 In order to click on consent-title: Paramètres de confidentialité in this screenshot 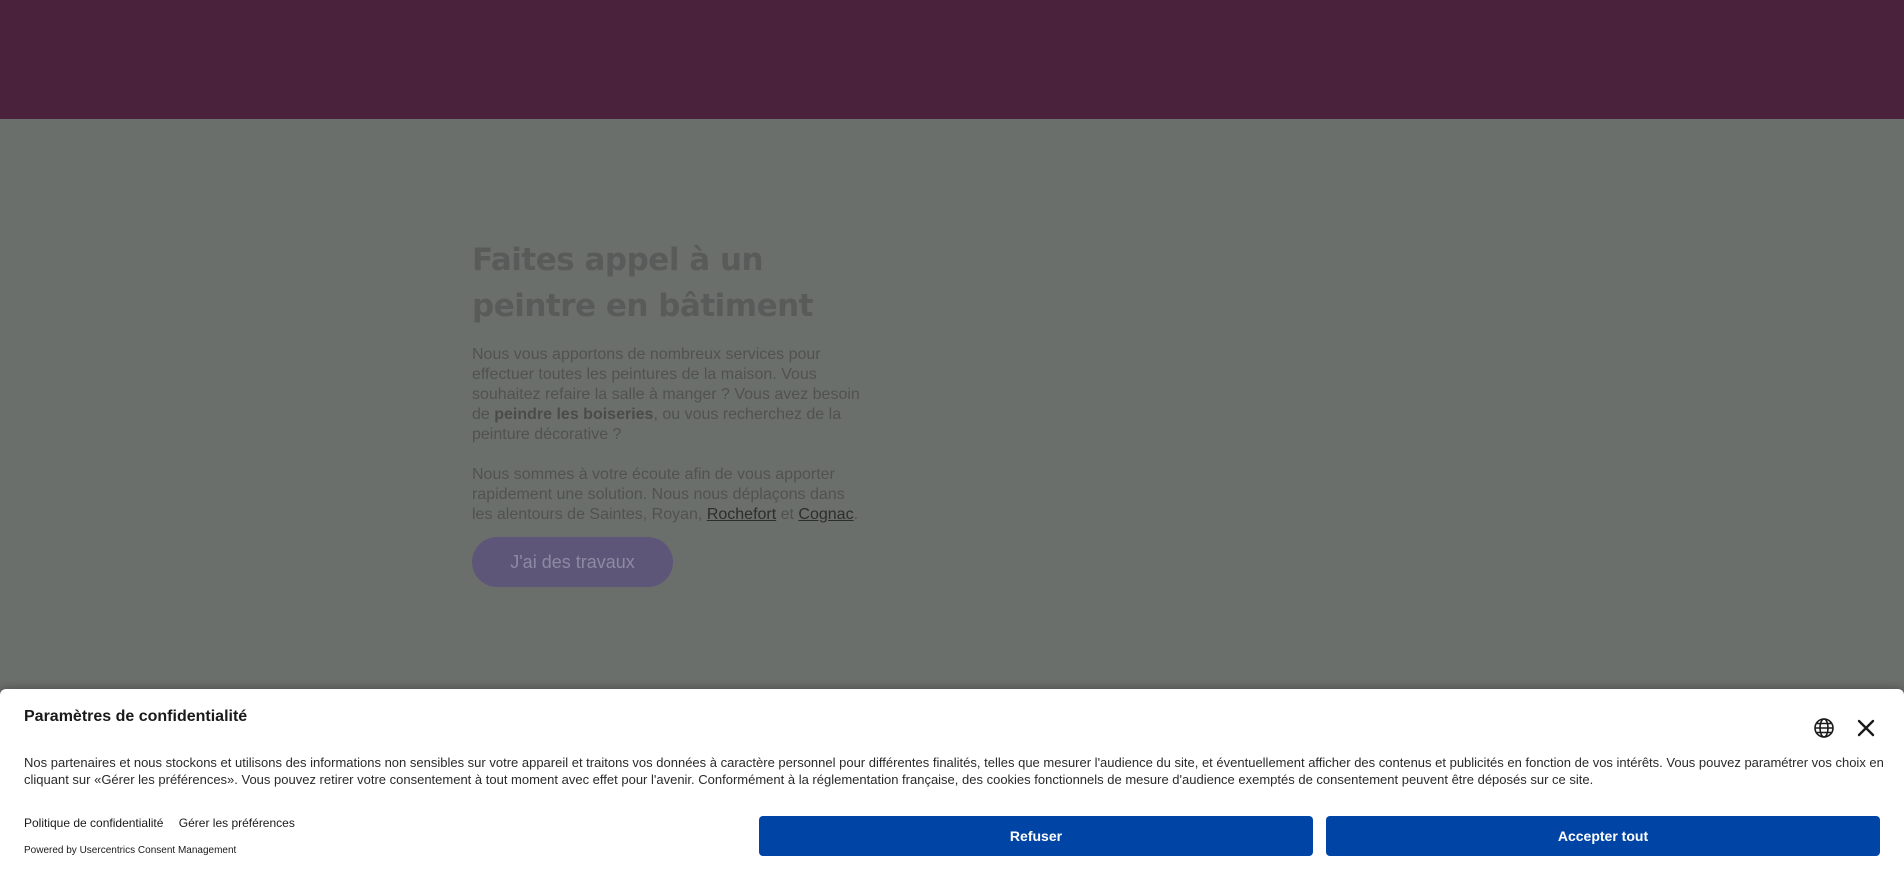, I will do `click(136, 716)`.